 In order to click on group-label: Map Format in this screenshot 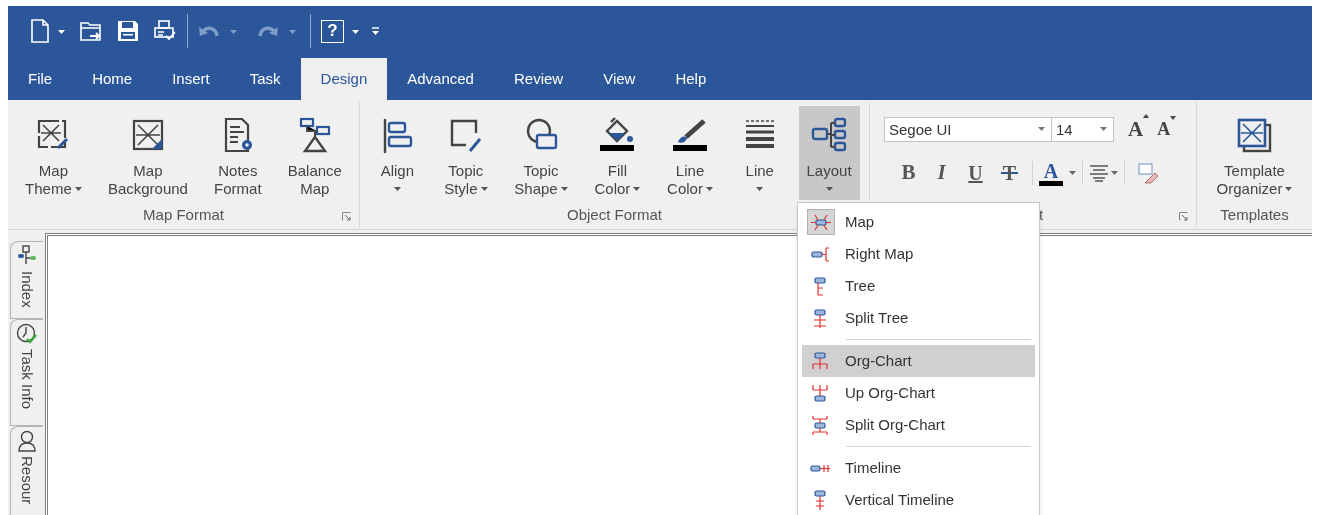, I will do `click(183, 214)`.